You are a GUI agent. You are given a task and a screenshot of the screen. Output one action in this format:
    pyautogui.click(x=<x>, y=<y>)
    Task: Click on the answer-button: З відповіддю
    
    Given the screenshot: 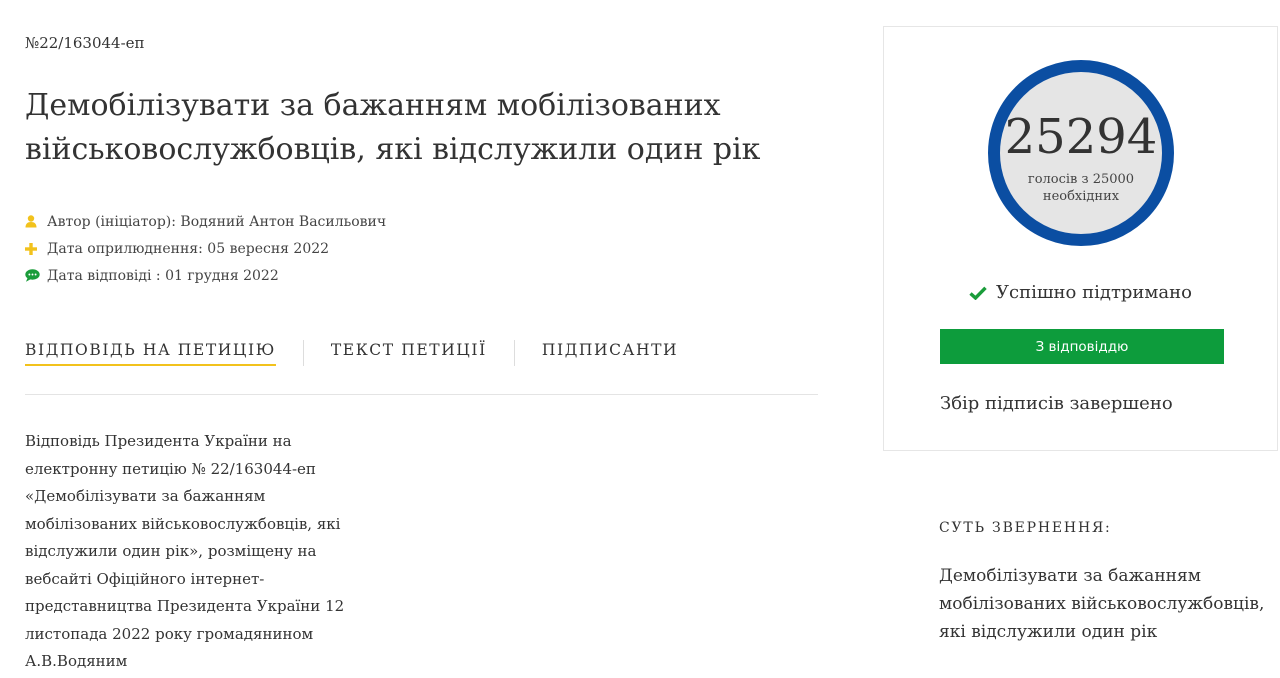 What is the action you would take?
    pyautogui.click(x=1082, y=346)
    